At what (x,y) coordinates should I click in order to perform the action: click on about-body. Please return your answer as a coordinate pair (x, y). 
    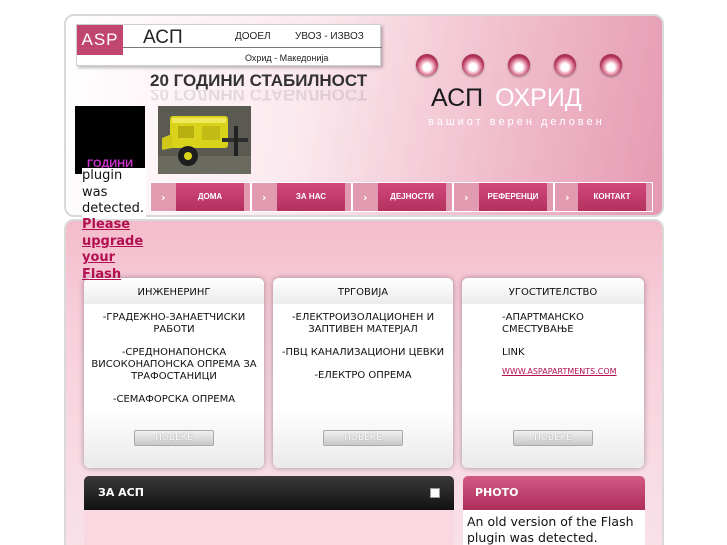
    Looking at the image, I should click on (269, 527).